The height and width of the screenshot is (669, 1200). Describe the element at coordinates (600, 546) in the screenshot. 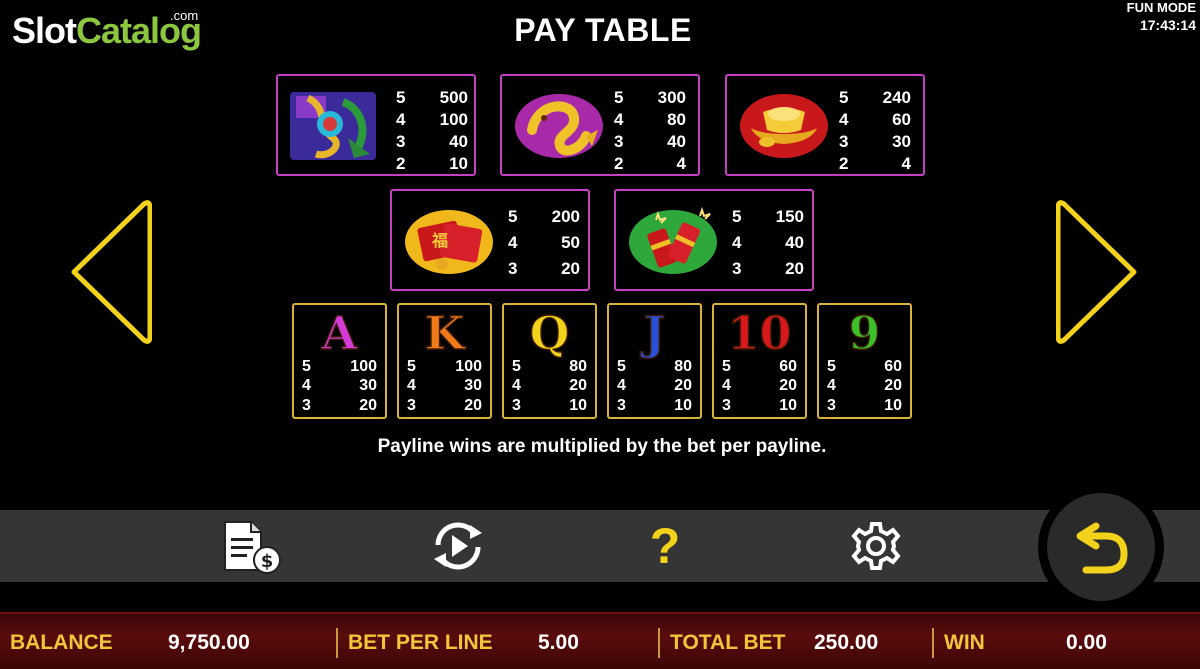

I see `toolbar: $ ?` at that location.